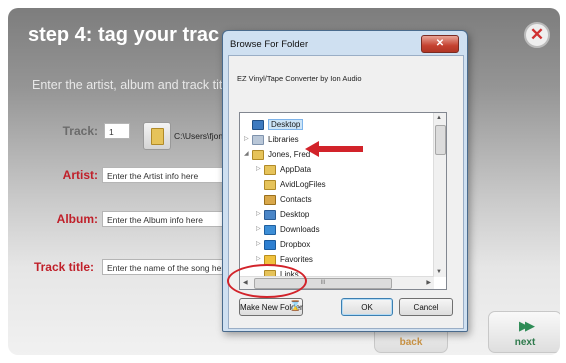  Describe the element at coordinates (439, 272) in the screenshot. I see `scroll-down-icon: ▼` at that location.